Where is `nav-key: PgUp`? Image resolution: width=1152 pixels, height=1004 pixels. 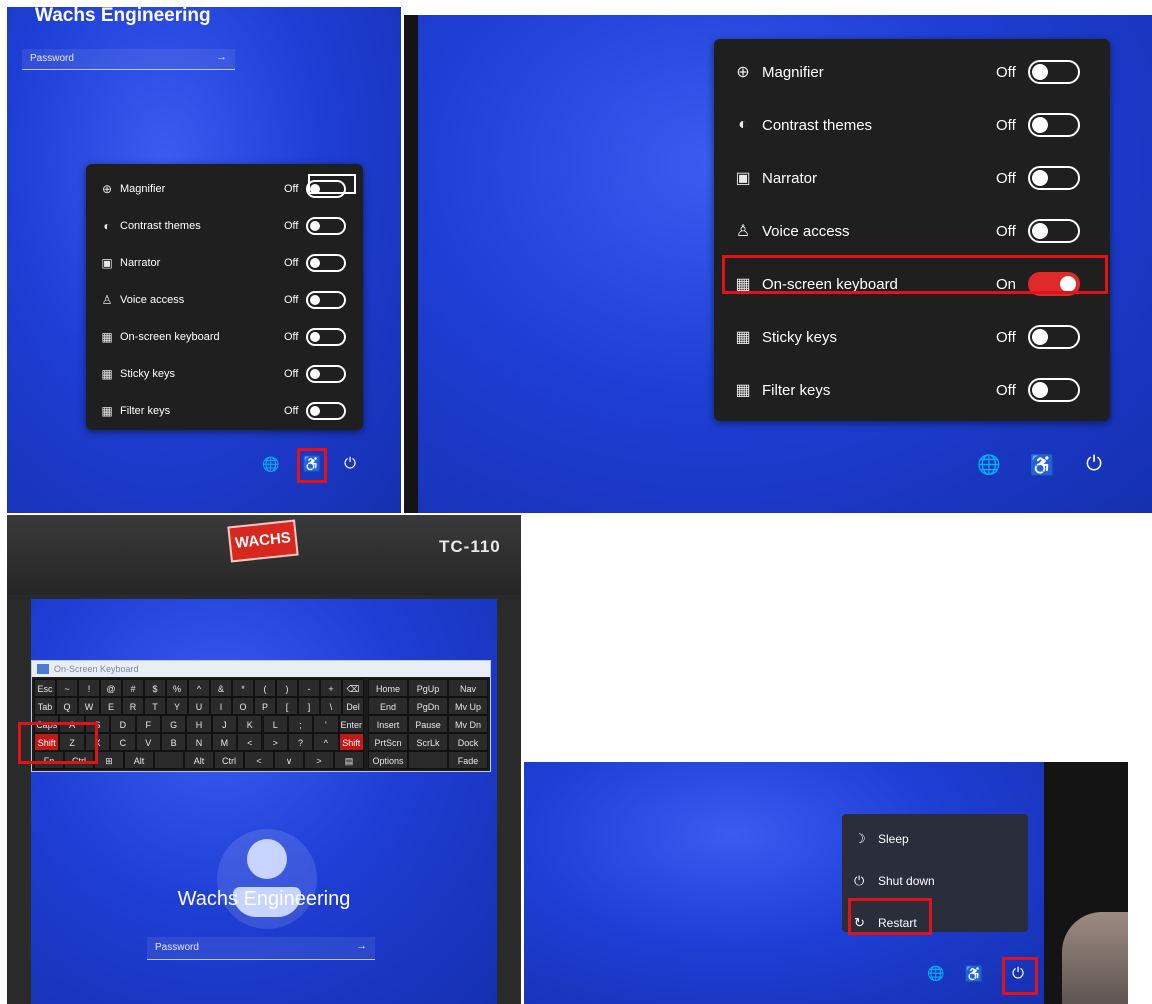 nav-key: PgUp is located at coordinates (428, 688).